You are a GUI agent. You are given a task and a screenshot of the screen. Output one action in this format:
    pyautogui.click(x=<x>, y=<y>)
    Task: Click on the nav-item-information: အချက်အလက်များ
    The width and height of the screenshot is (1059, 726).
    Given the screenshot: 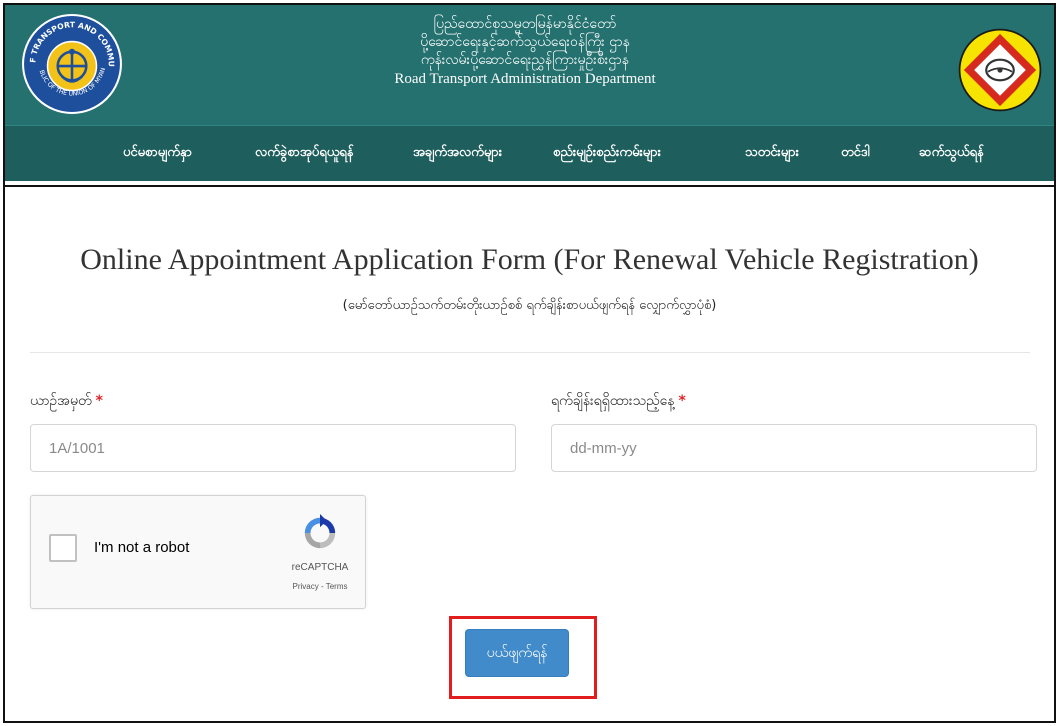 What is the action you would take?
    pyautogui.click(x=457, y=153)
    